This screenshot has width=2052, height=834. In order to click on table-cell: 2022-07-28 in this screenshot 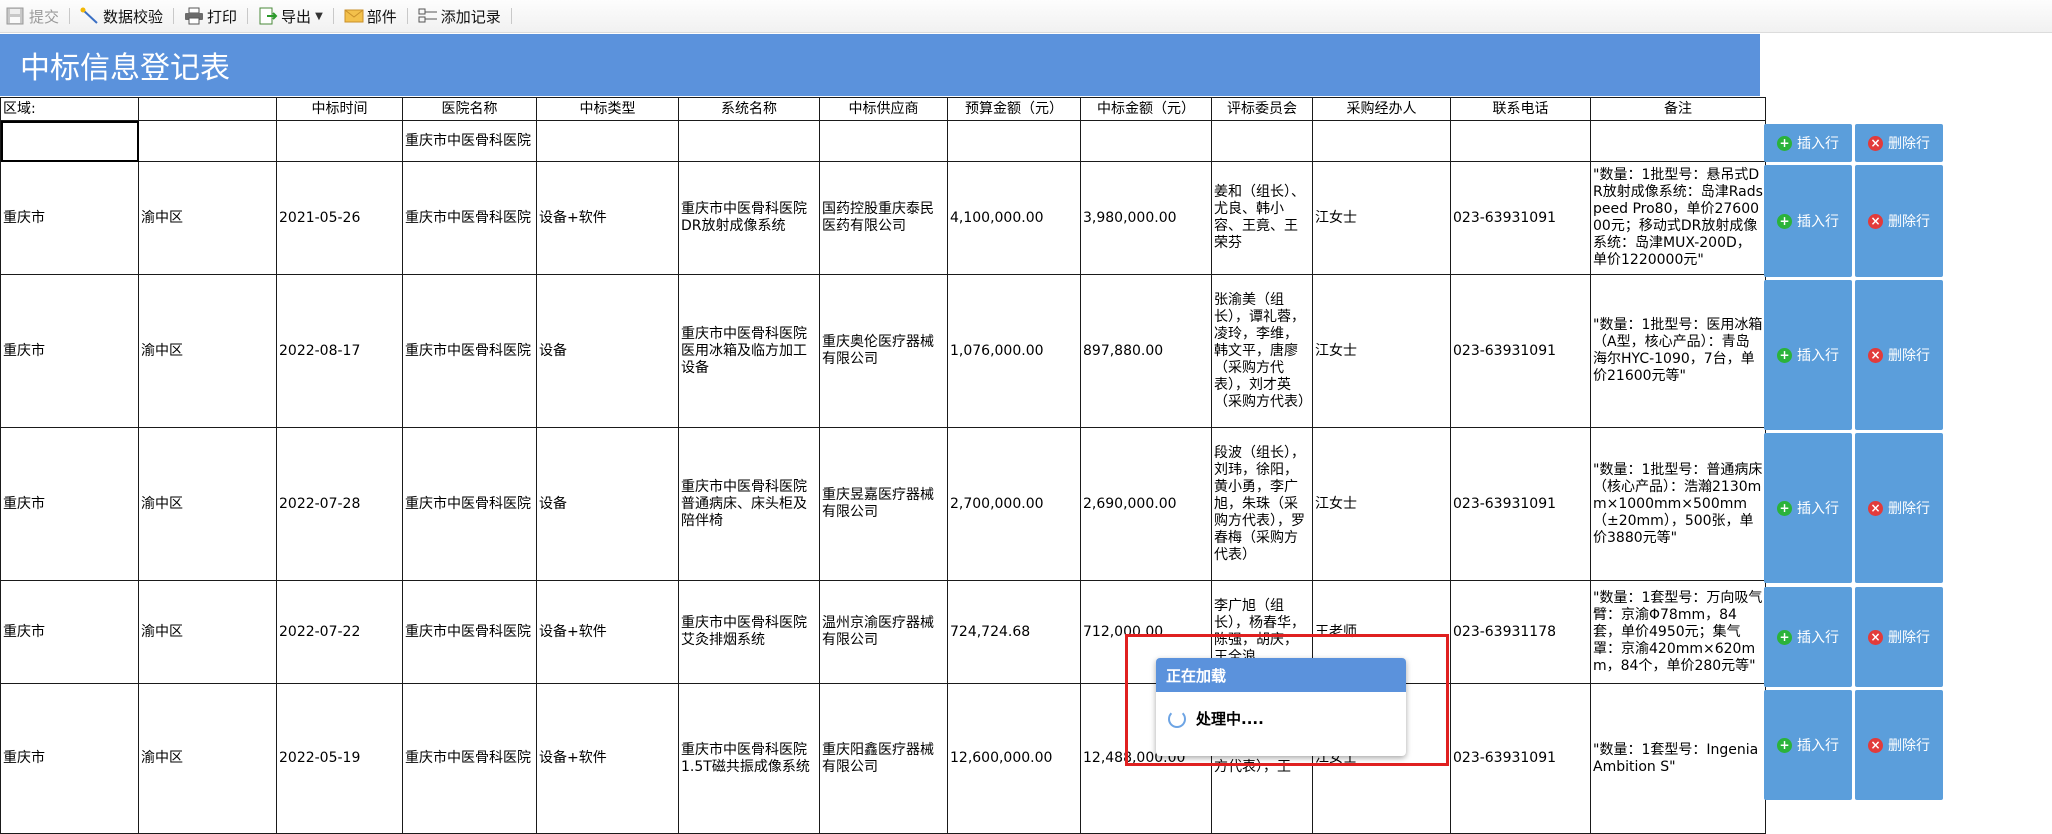, I will do `click(339, 504)`.